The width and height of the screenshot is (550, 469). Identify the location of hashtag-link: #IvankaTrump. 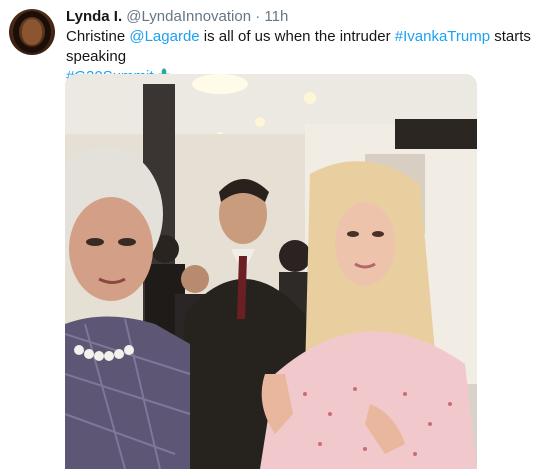
(442, 36).